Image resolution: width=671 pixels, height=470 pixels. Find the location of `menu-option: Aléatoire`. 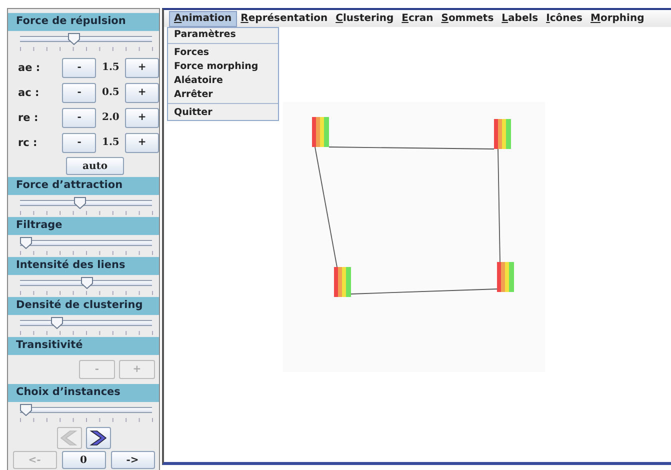

menu-option: Aléatoire is located at coordinates (223, 81).